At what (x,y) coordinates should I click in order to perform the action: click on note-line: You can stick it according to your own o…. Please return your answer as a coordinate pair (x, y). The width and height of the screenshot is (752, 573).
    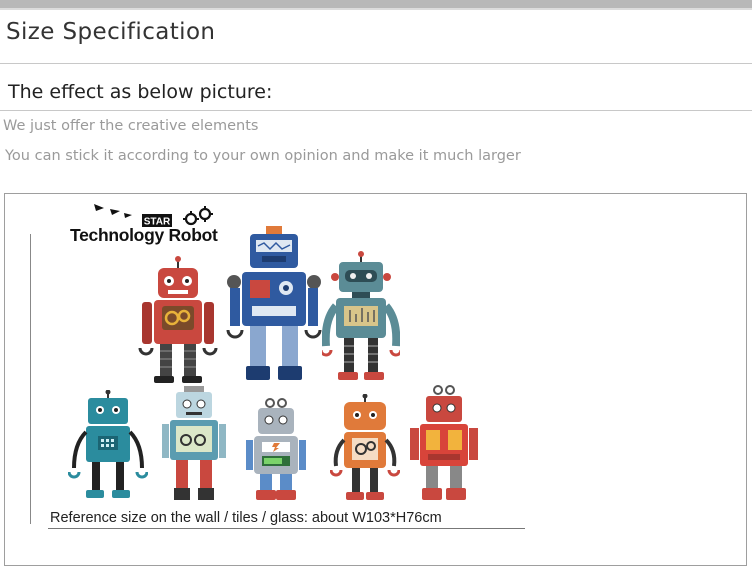
    Looking at the image, I should click on (263, 156).